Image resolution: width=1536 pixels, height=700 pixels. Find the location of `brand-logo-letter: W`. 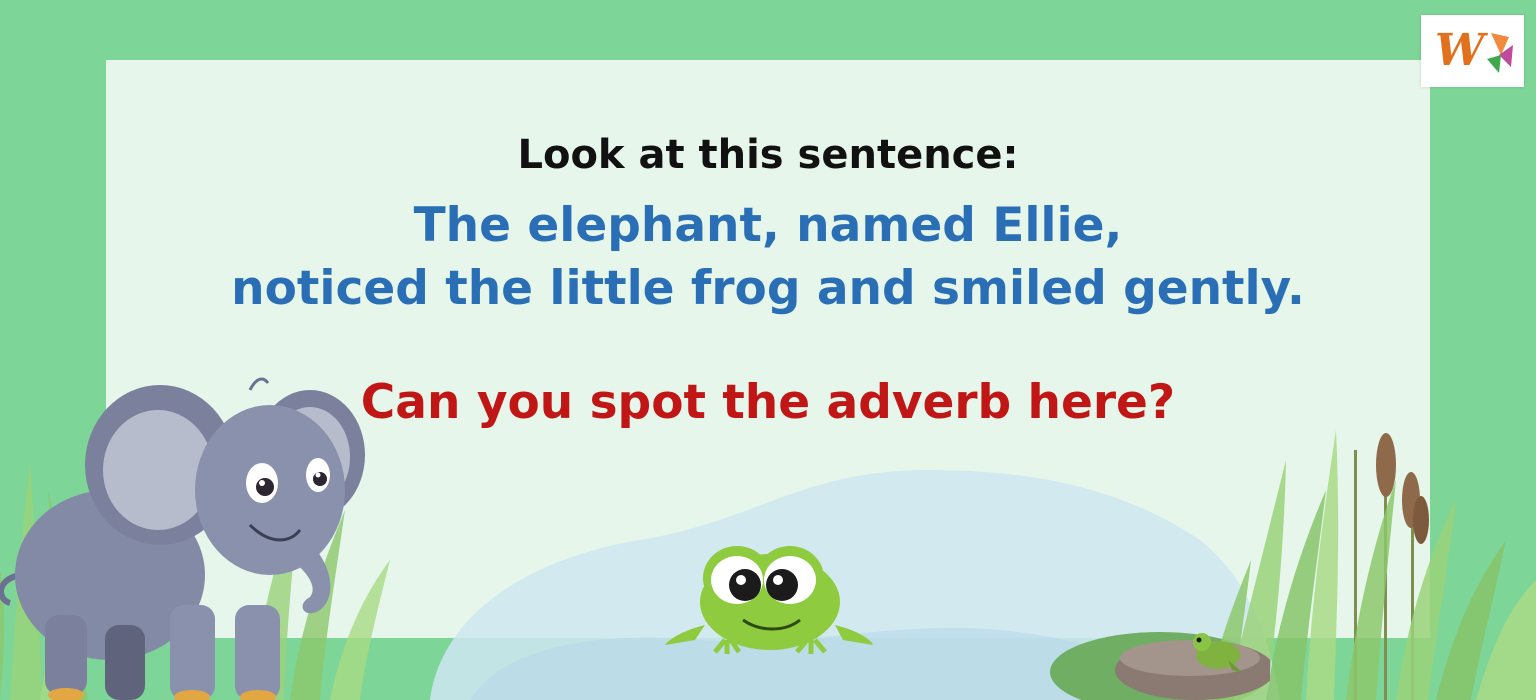

brand-logo-letter: W is located at coordinates (1460, 50).